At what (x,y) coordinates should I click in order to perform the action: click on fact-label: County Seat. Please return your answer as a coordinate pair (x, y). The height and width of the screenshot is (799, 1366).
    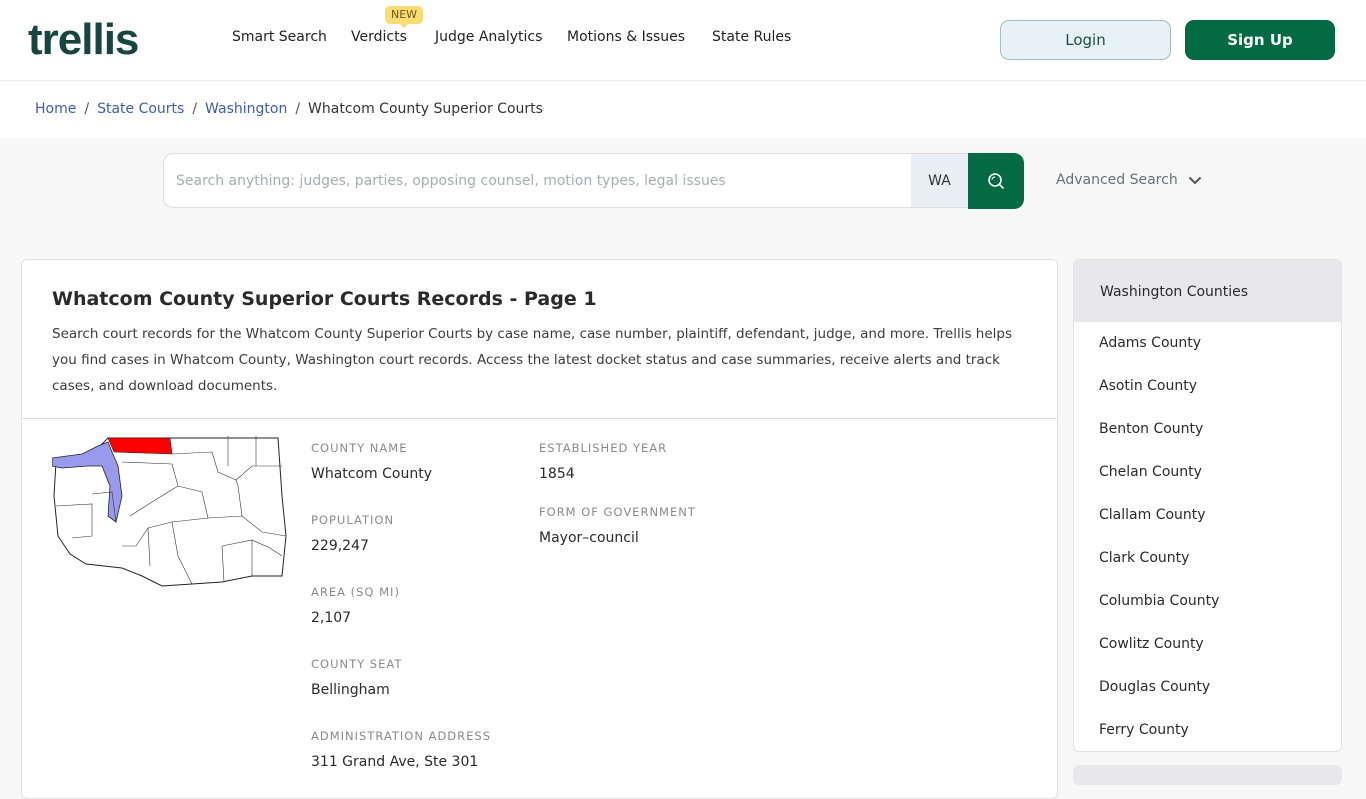
    Looking at the image, I should click on (357, 664).